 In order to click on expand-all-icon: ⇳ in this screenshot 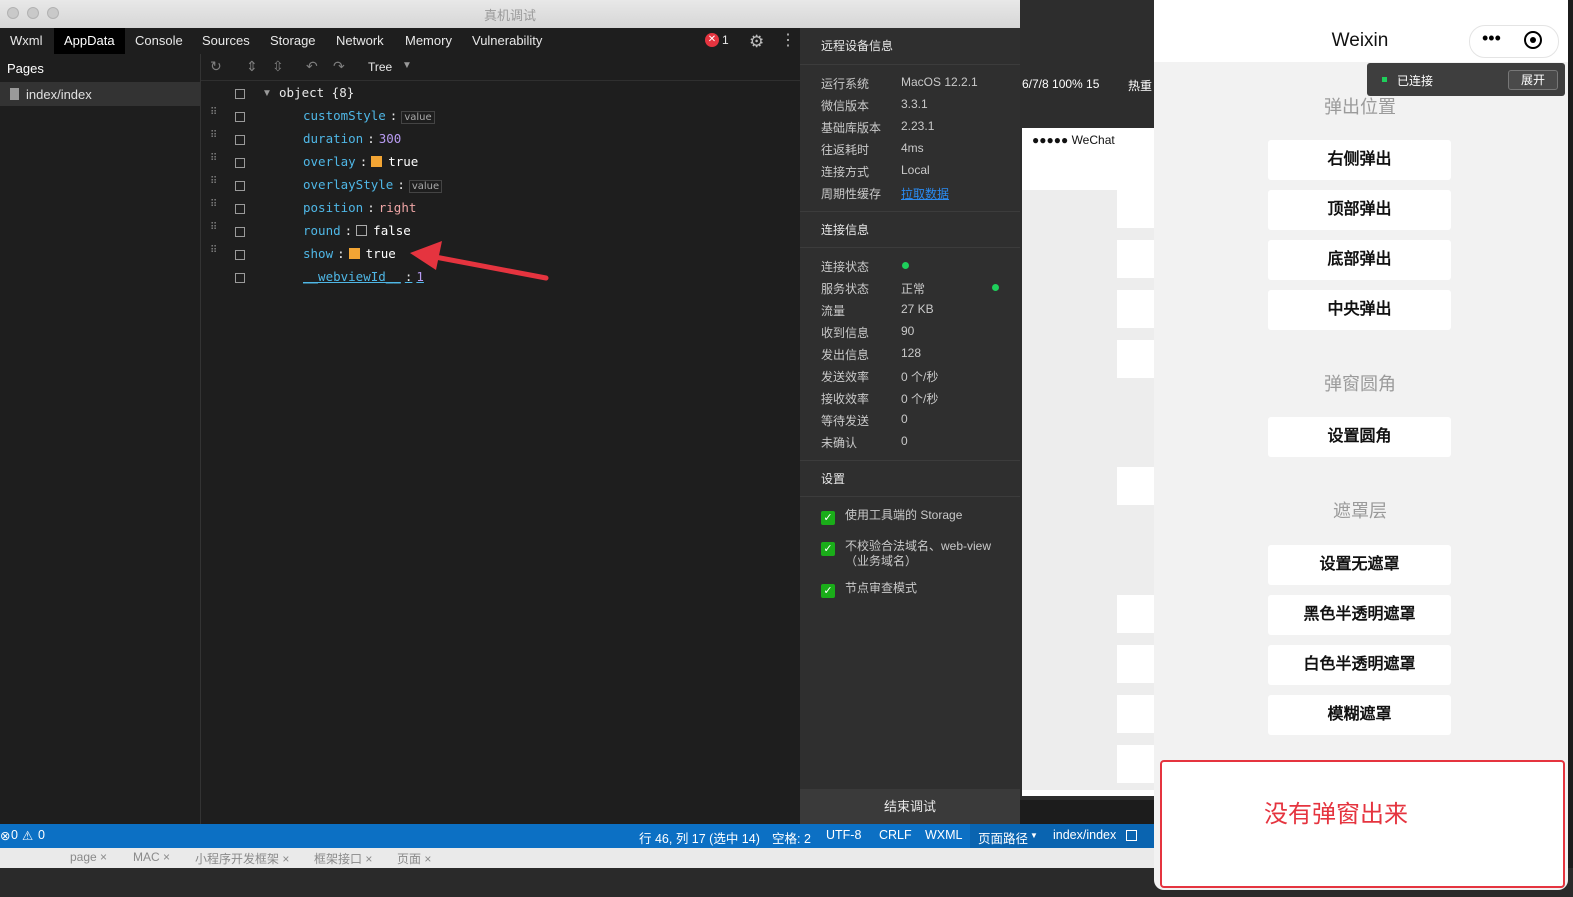, I will do `click(278, 66)`.